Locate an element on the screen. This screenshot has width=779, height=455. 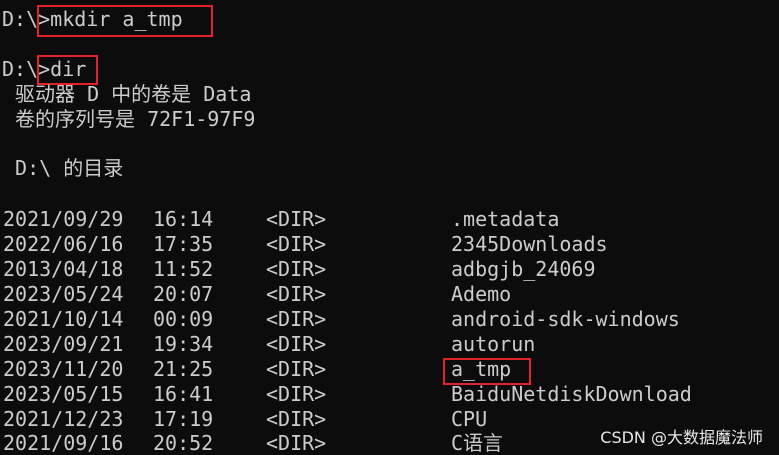
entry-name: 2345Downloads is located at coordinates (529, 244).